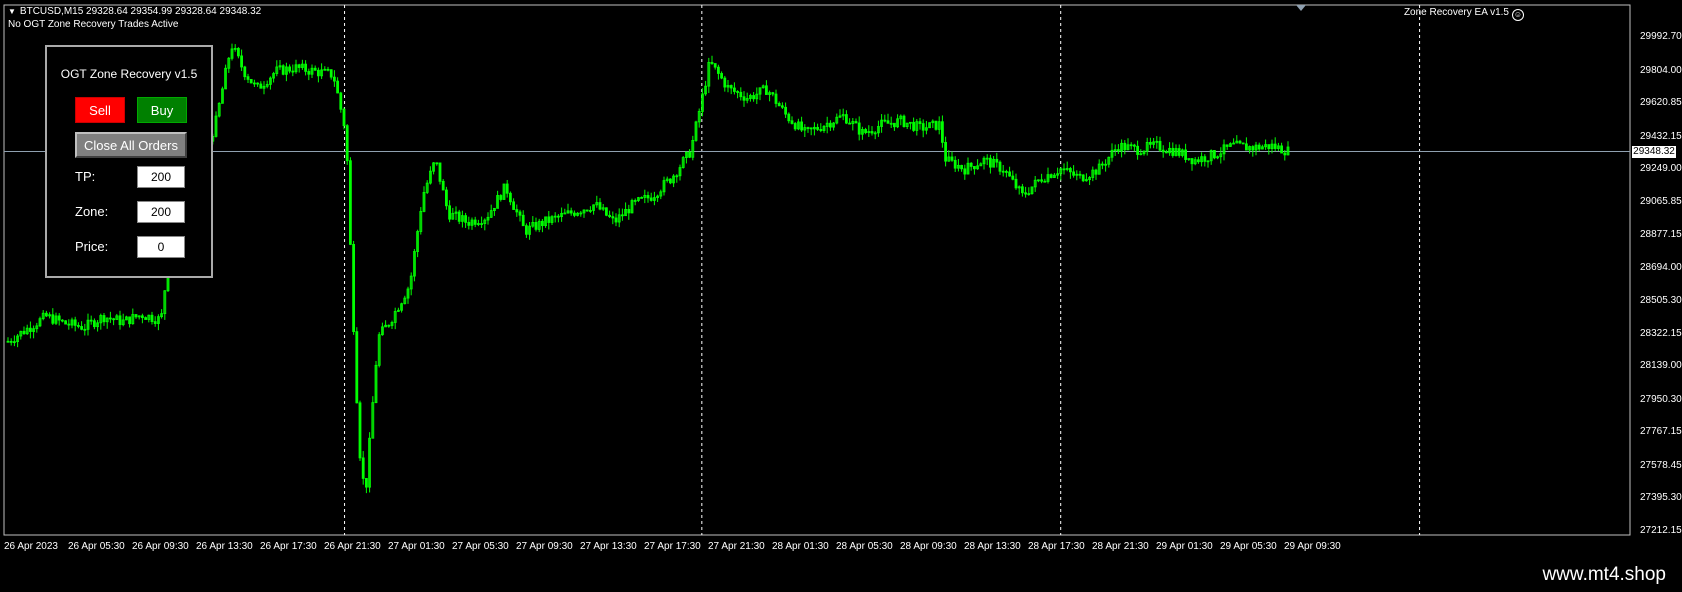  I want to click on time-tick-label: 26 Apr 05:30, so click(96, 546).